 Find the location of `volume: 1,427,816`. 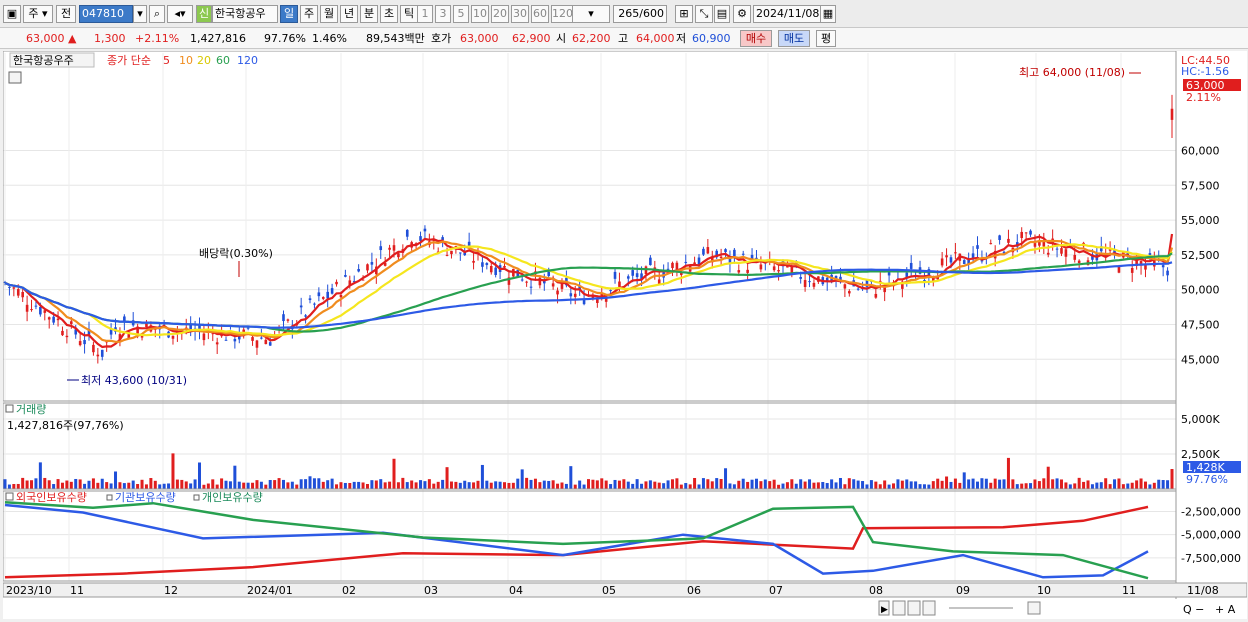

volume: 1,427,816 is located at coordinates (218, 38).